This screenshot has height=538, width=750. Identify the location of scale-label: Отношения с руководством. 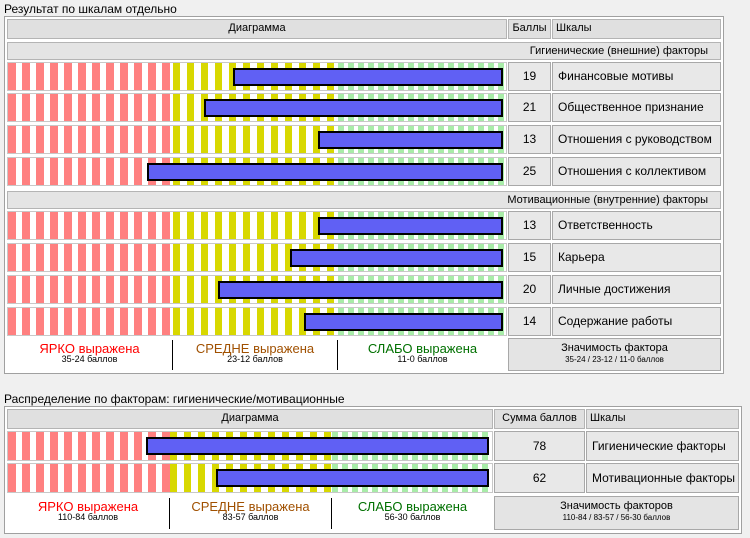
(636, 139).